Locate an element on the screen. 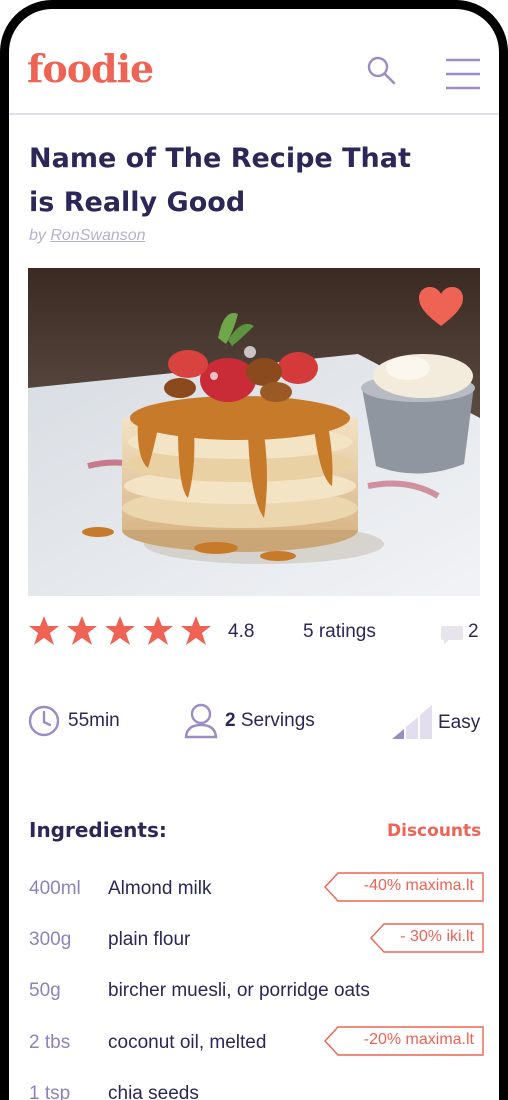 This screenshot has height=1100, width=508. ingredient-row: 2 tbs coconut oil, melted -20% maxima.lt is located at coordinates (256, 1044).